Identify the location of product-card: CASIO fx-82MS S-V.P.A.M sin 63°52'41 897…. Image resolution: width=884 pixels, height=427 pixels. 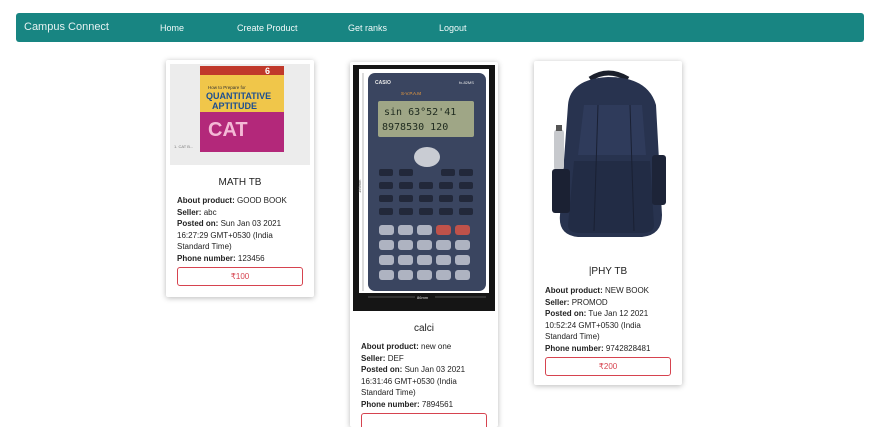
(424, 244).